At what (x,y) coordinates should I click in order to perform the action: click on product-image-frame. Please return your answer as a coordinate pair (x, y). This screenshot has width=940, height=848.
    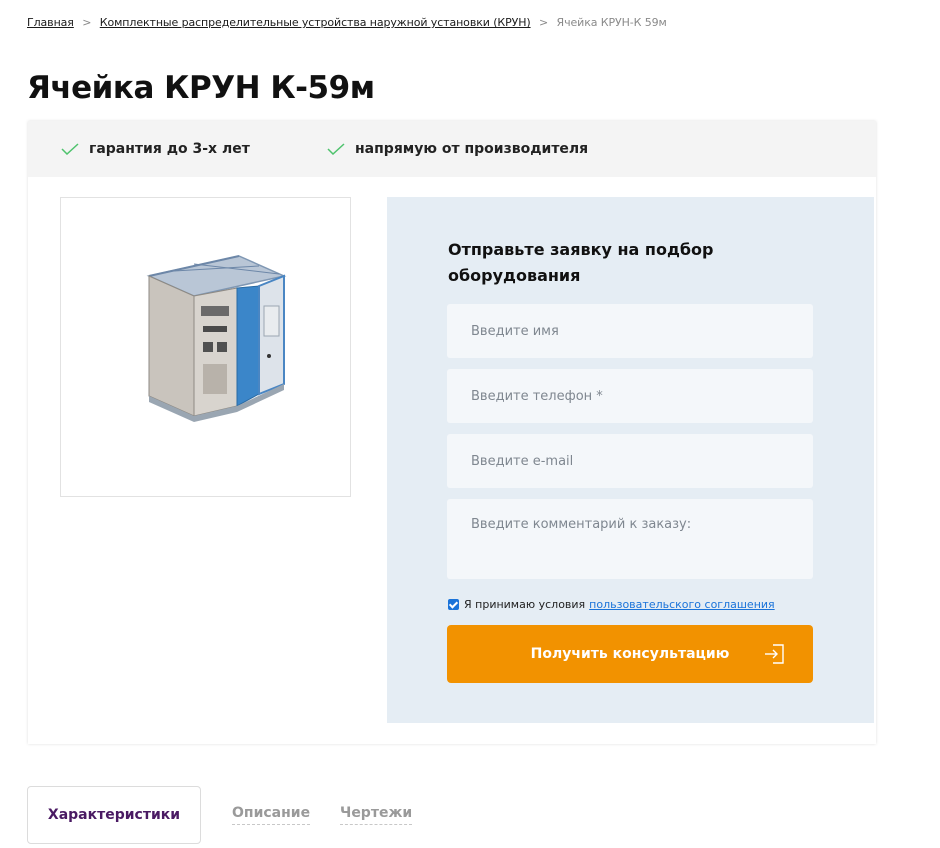
    Looking at the image, I should click on (205, 347).